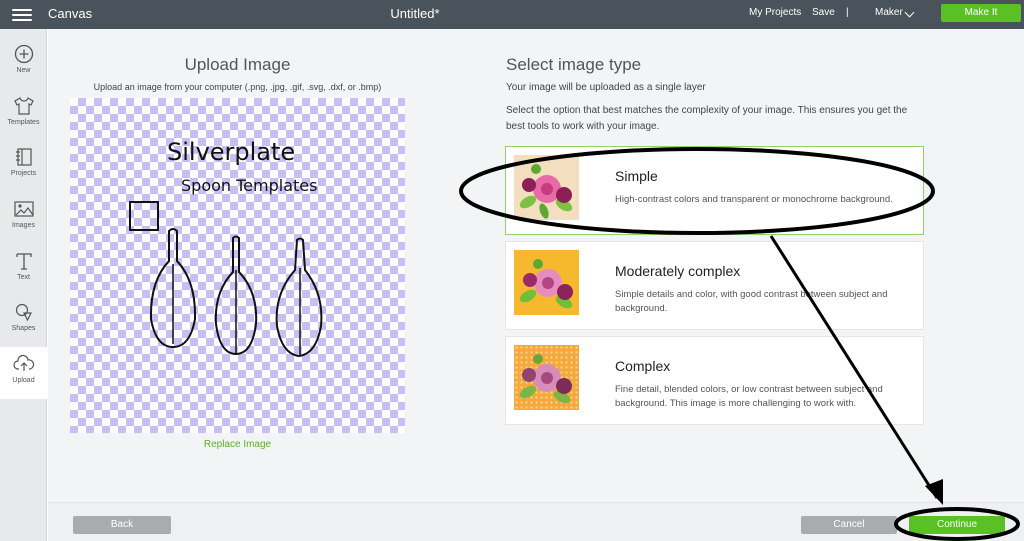  Describe the element at coordinates (546, 282) in the screenshot. I see `moderately-complex-thumbnail` at that location.